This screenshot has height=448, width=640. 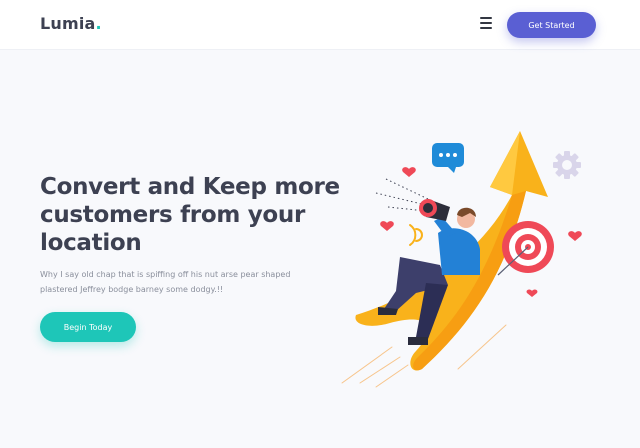 I want to click on megaphone-icon, so click(x=434, y=210).